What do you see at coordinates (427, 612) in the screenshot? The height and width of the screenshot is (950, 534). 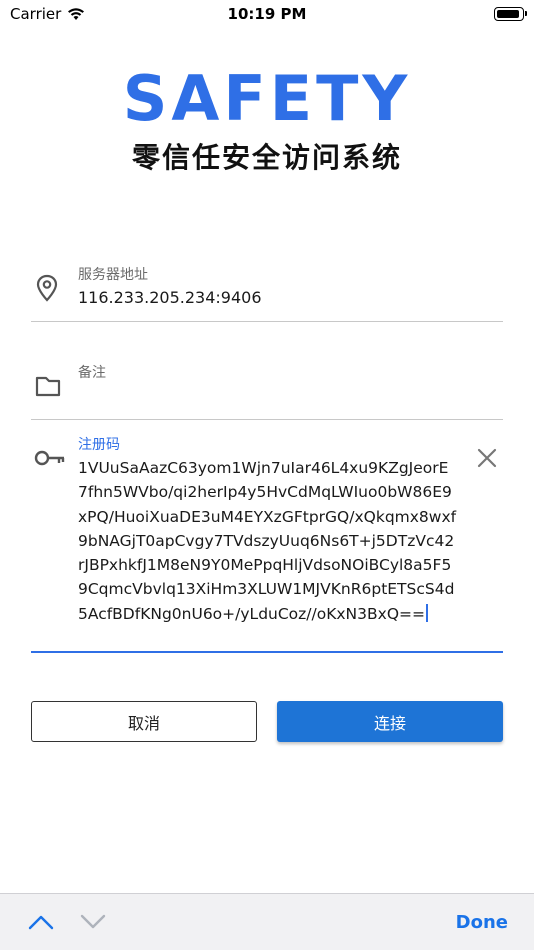 I see `text-caret` at bounding box center [427, 612].